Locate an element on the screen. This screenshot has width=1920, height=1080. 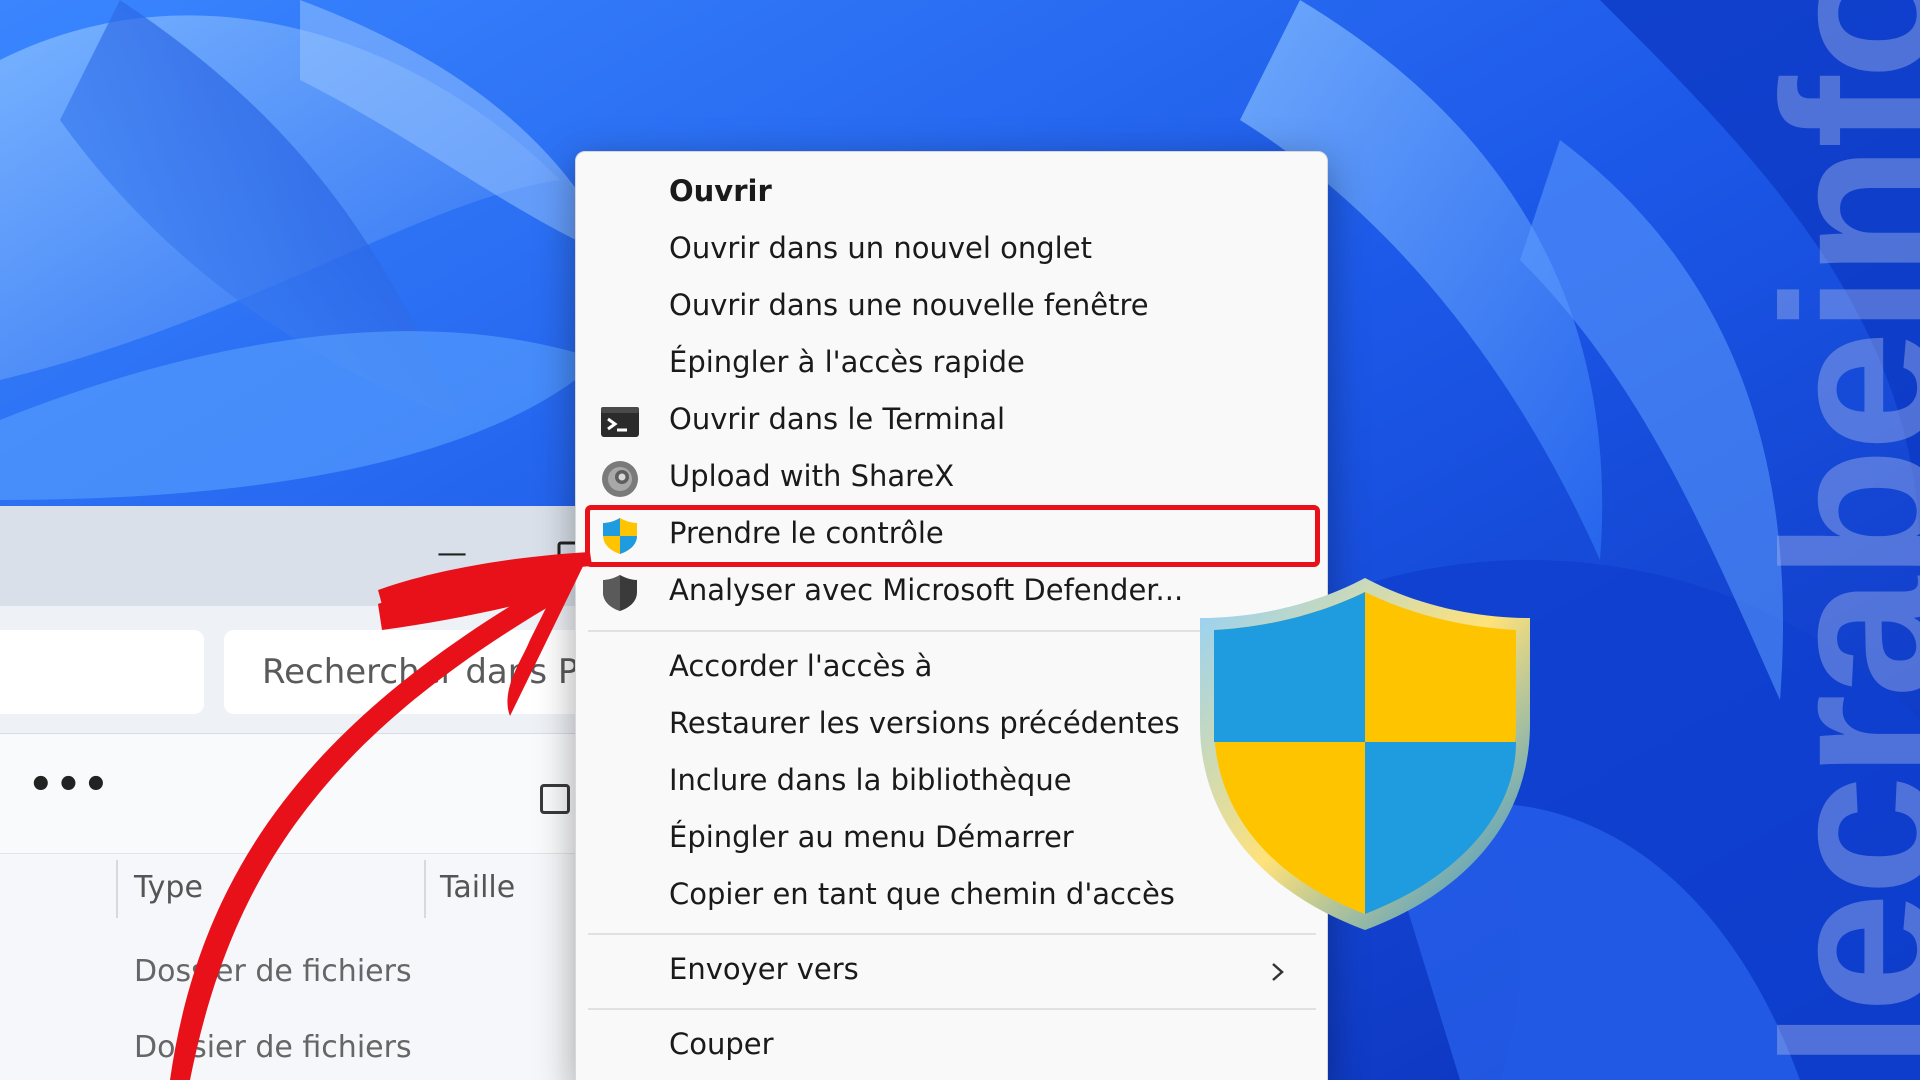
menu-separator is located at coordinates (952, 1009).